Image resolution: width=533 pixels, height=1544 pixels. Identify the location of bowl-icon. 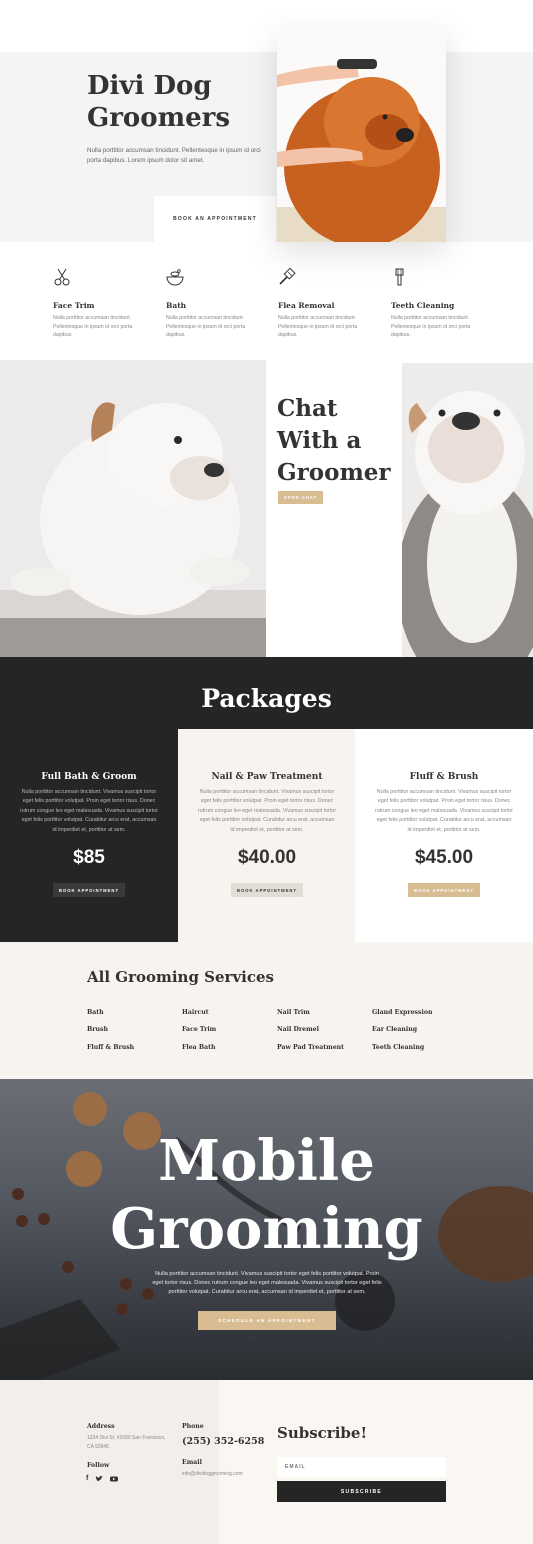
(175, 277).